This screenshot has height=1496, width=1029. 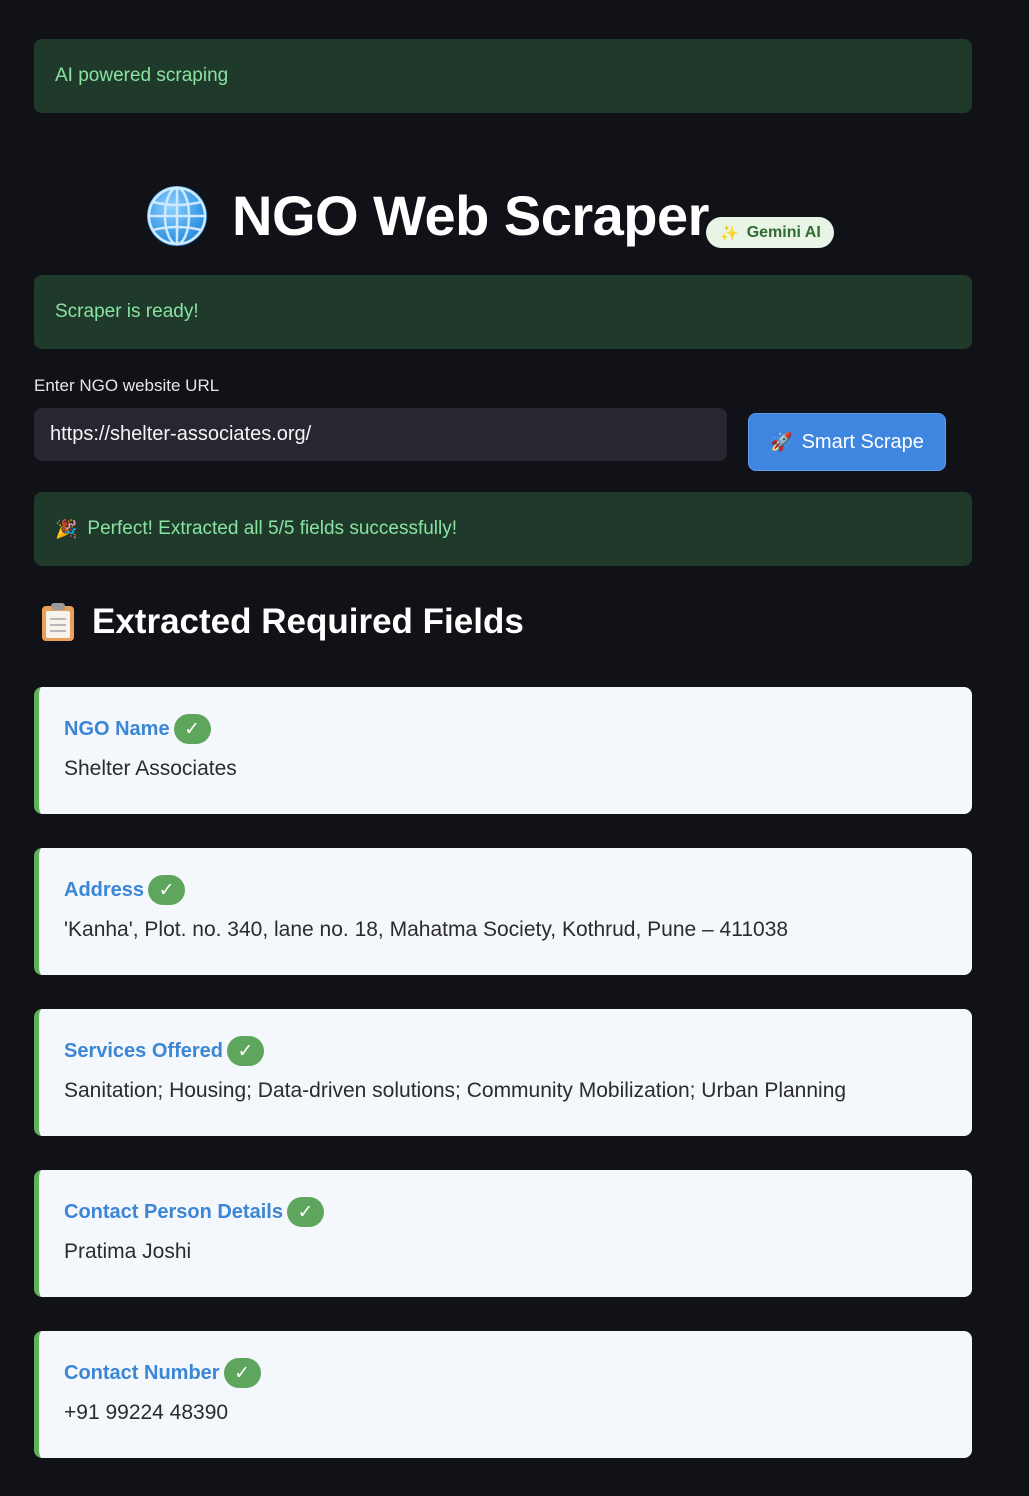 I want to click on smart-scrape-button: 🚀 Smart Scrape, so click(x=847, y=442).